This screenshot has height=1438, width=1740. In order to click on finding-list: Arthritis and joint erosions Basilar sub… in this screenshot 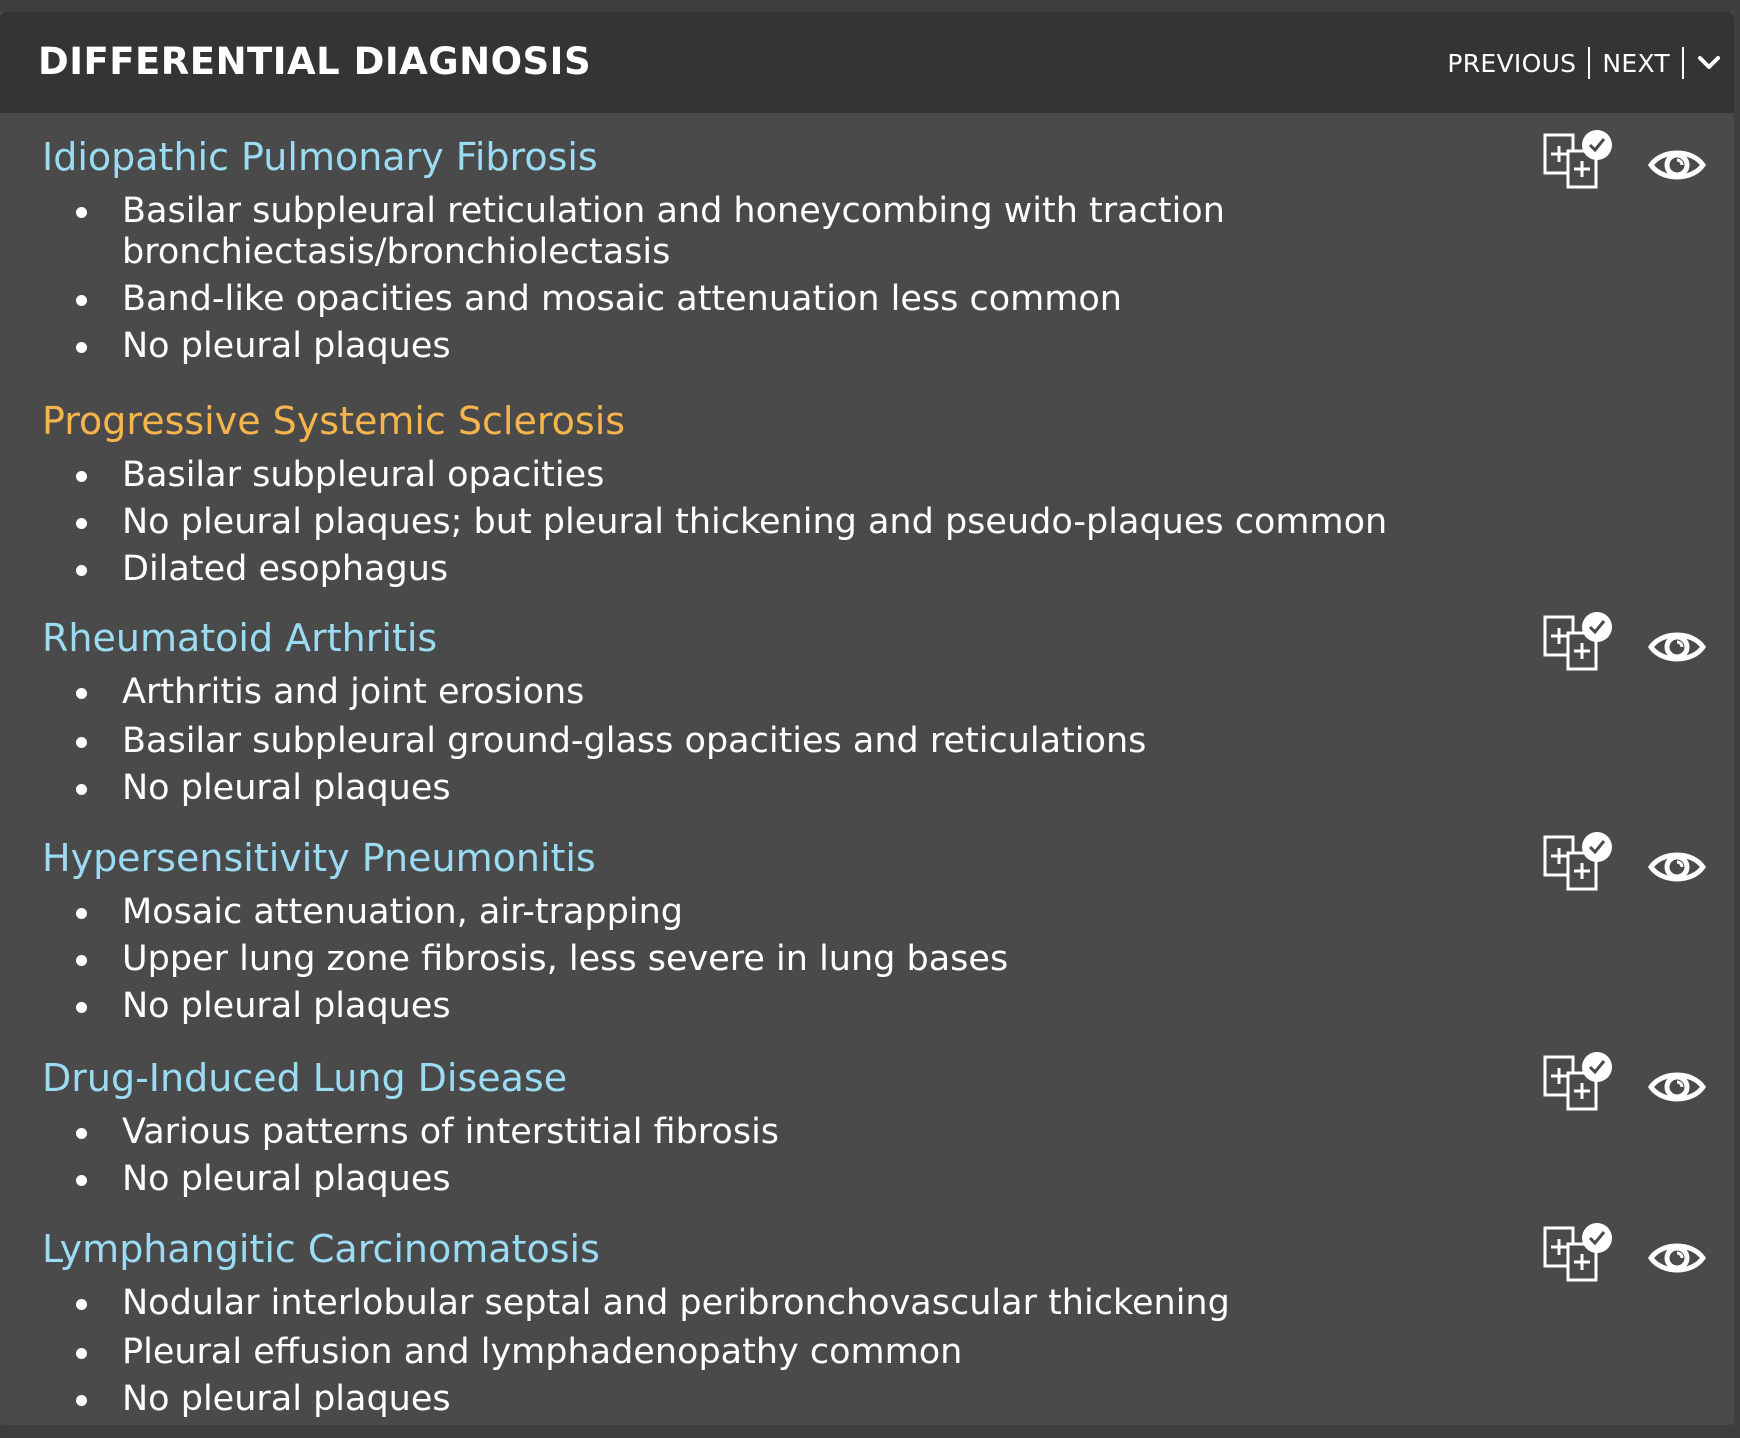, I will do `click(573, 740)`.